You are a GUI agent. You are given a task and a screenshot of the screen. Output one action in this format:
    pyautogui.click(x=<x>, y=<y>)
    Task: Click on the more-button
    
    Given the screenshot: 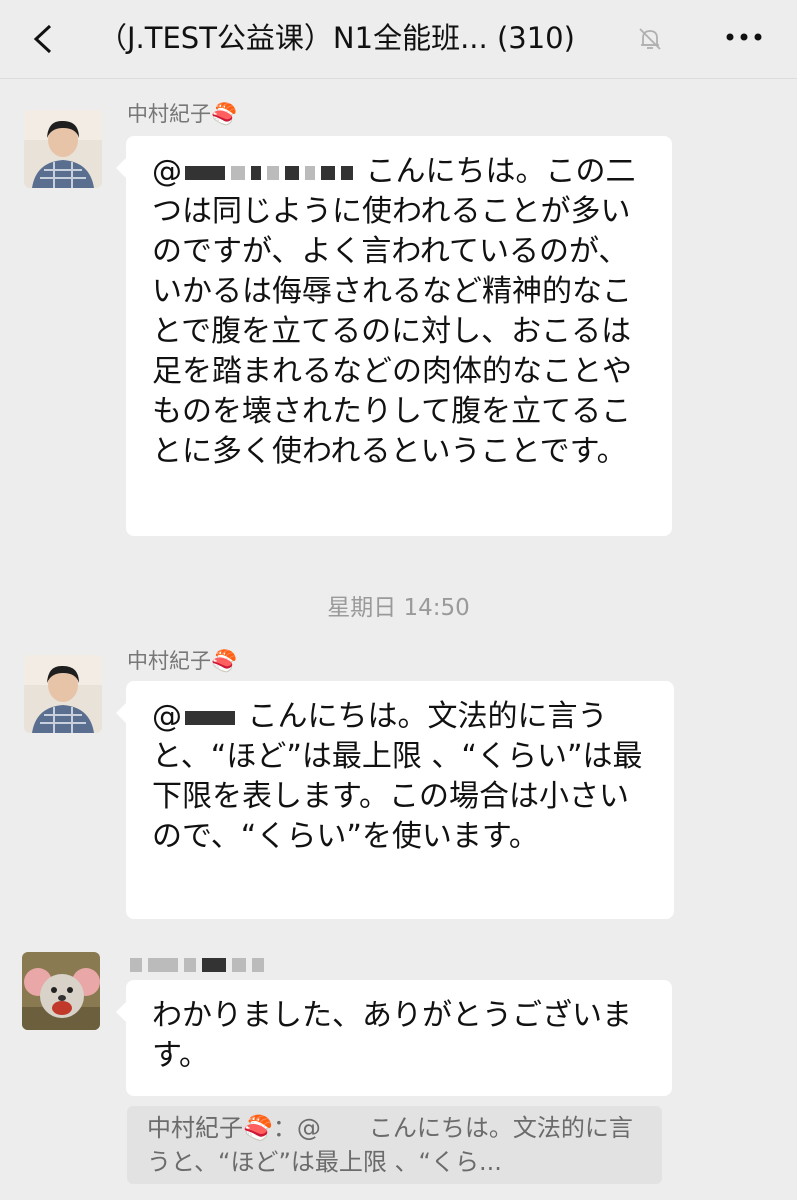 What is the action you would take?
    pyautogui.click(x=744, y=37)
    